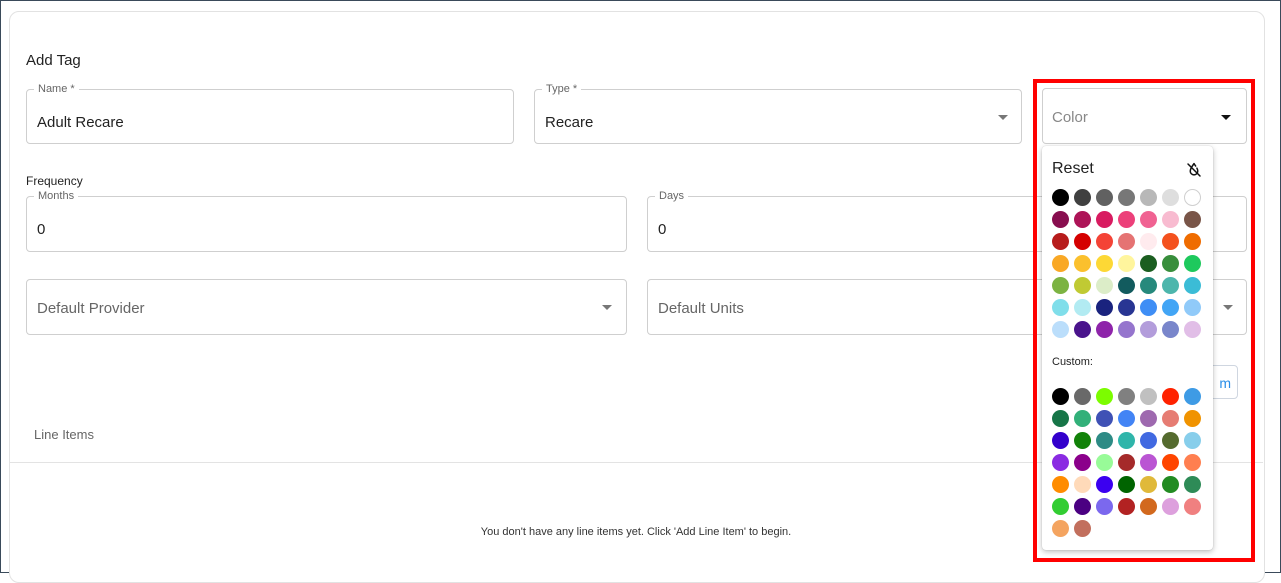 This screenshot has width=1281, height=583. Describe the element at coordinates (778, 113) in the screenshot. I see `type-select: Type * Recare` at that location.